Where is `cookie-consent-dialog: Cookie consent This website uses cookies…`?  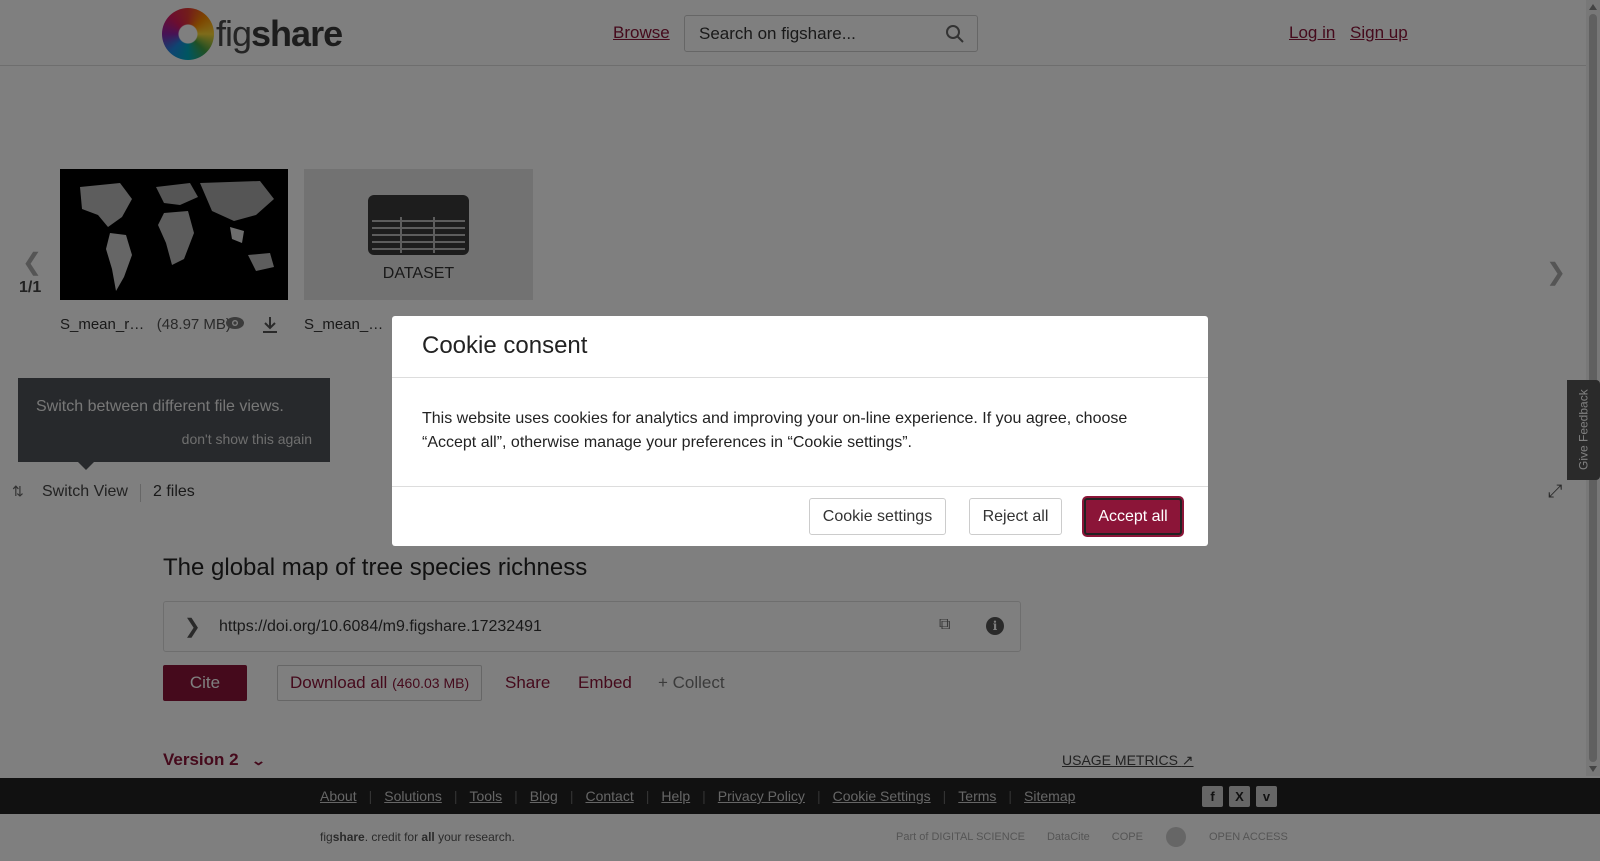
cookie-consent-dialog: Cookie consent This website uses cookies… is located at coordinates (800, 431).